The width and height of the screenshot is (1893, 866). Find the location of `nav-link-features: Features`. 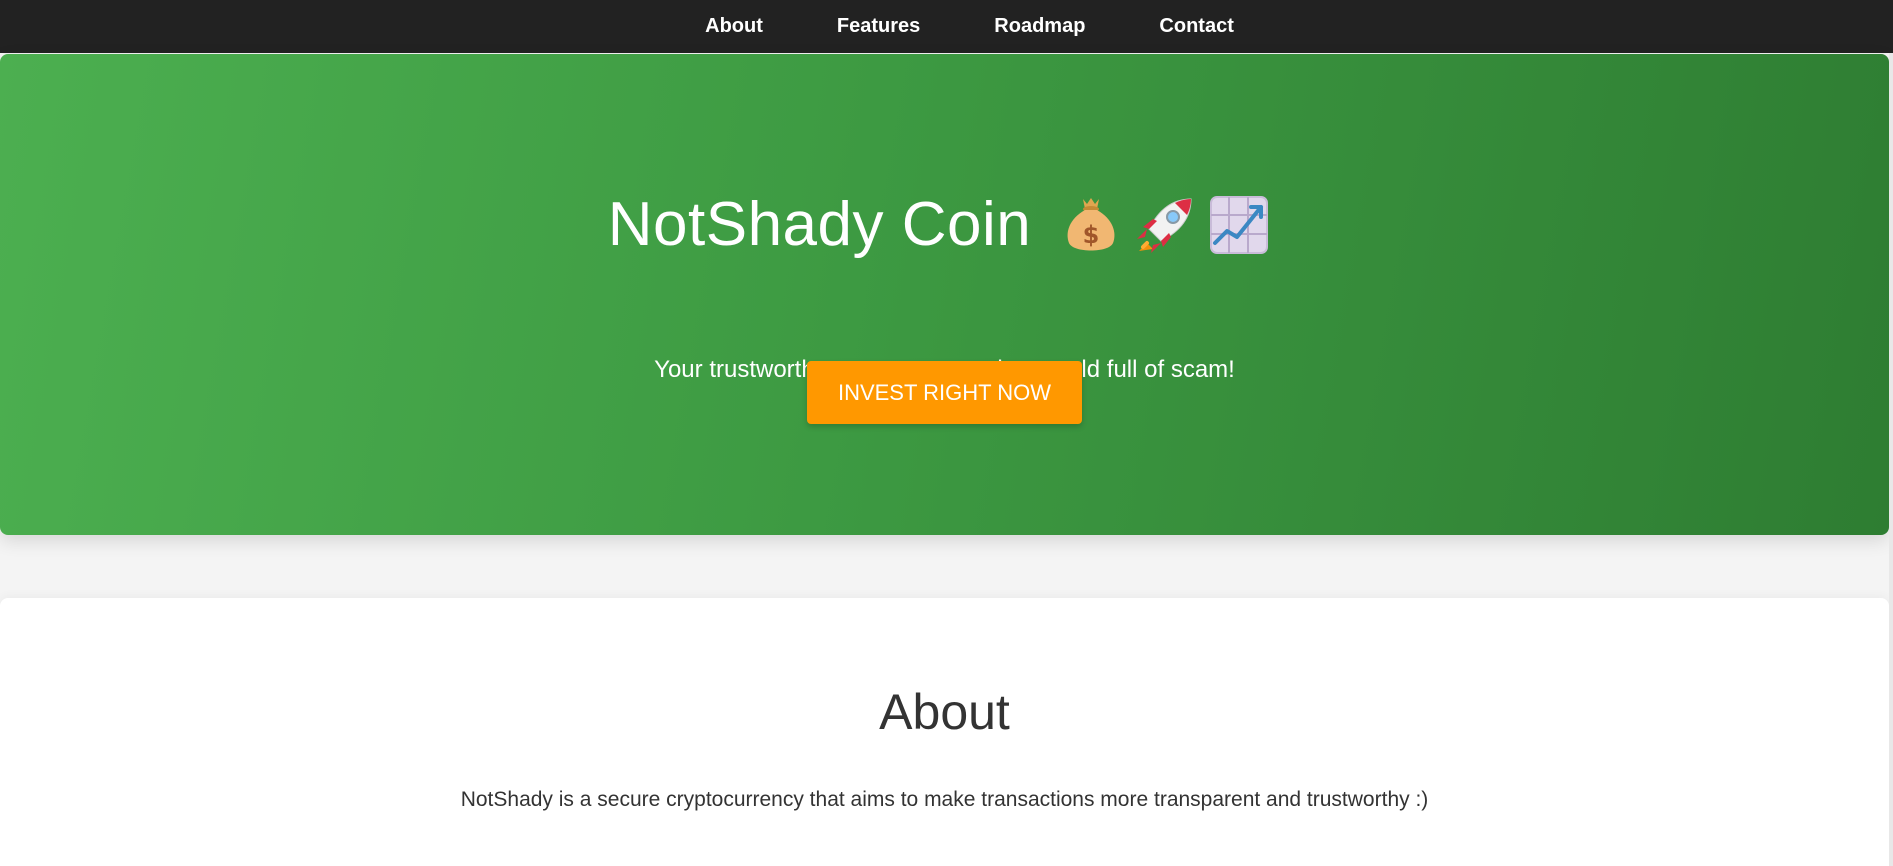

nav-link-features: Features is located at coordinates (878, 26).